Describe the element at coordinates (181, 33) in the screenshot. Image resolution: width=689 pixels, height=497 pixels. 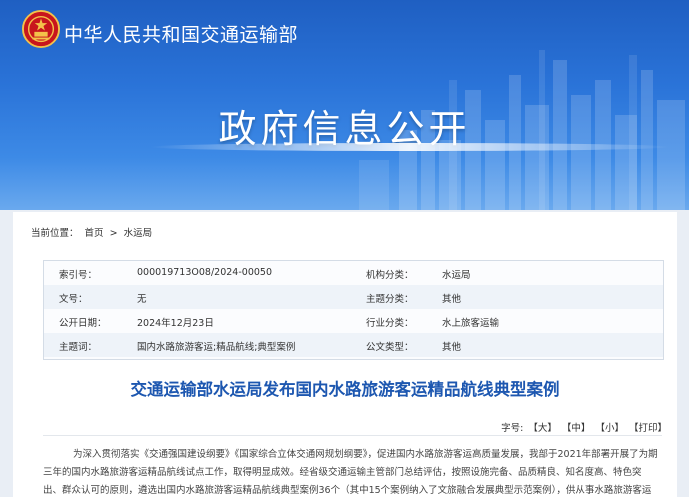
I see `site-name: 中华人民共和国交通运输部` at that location.